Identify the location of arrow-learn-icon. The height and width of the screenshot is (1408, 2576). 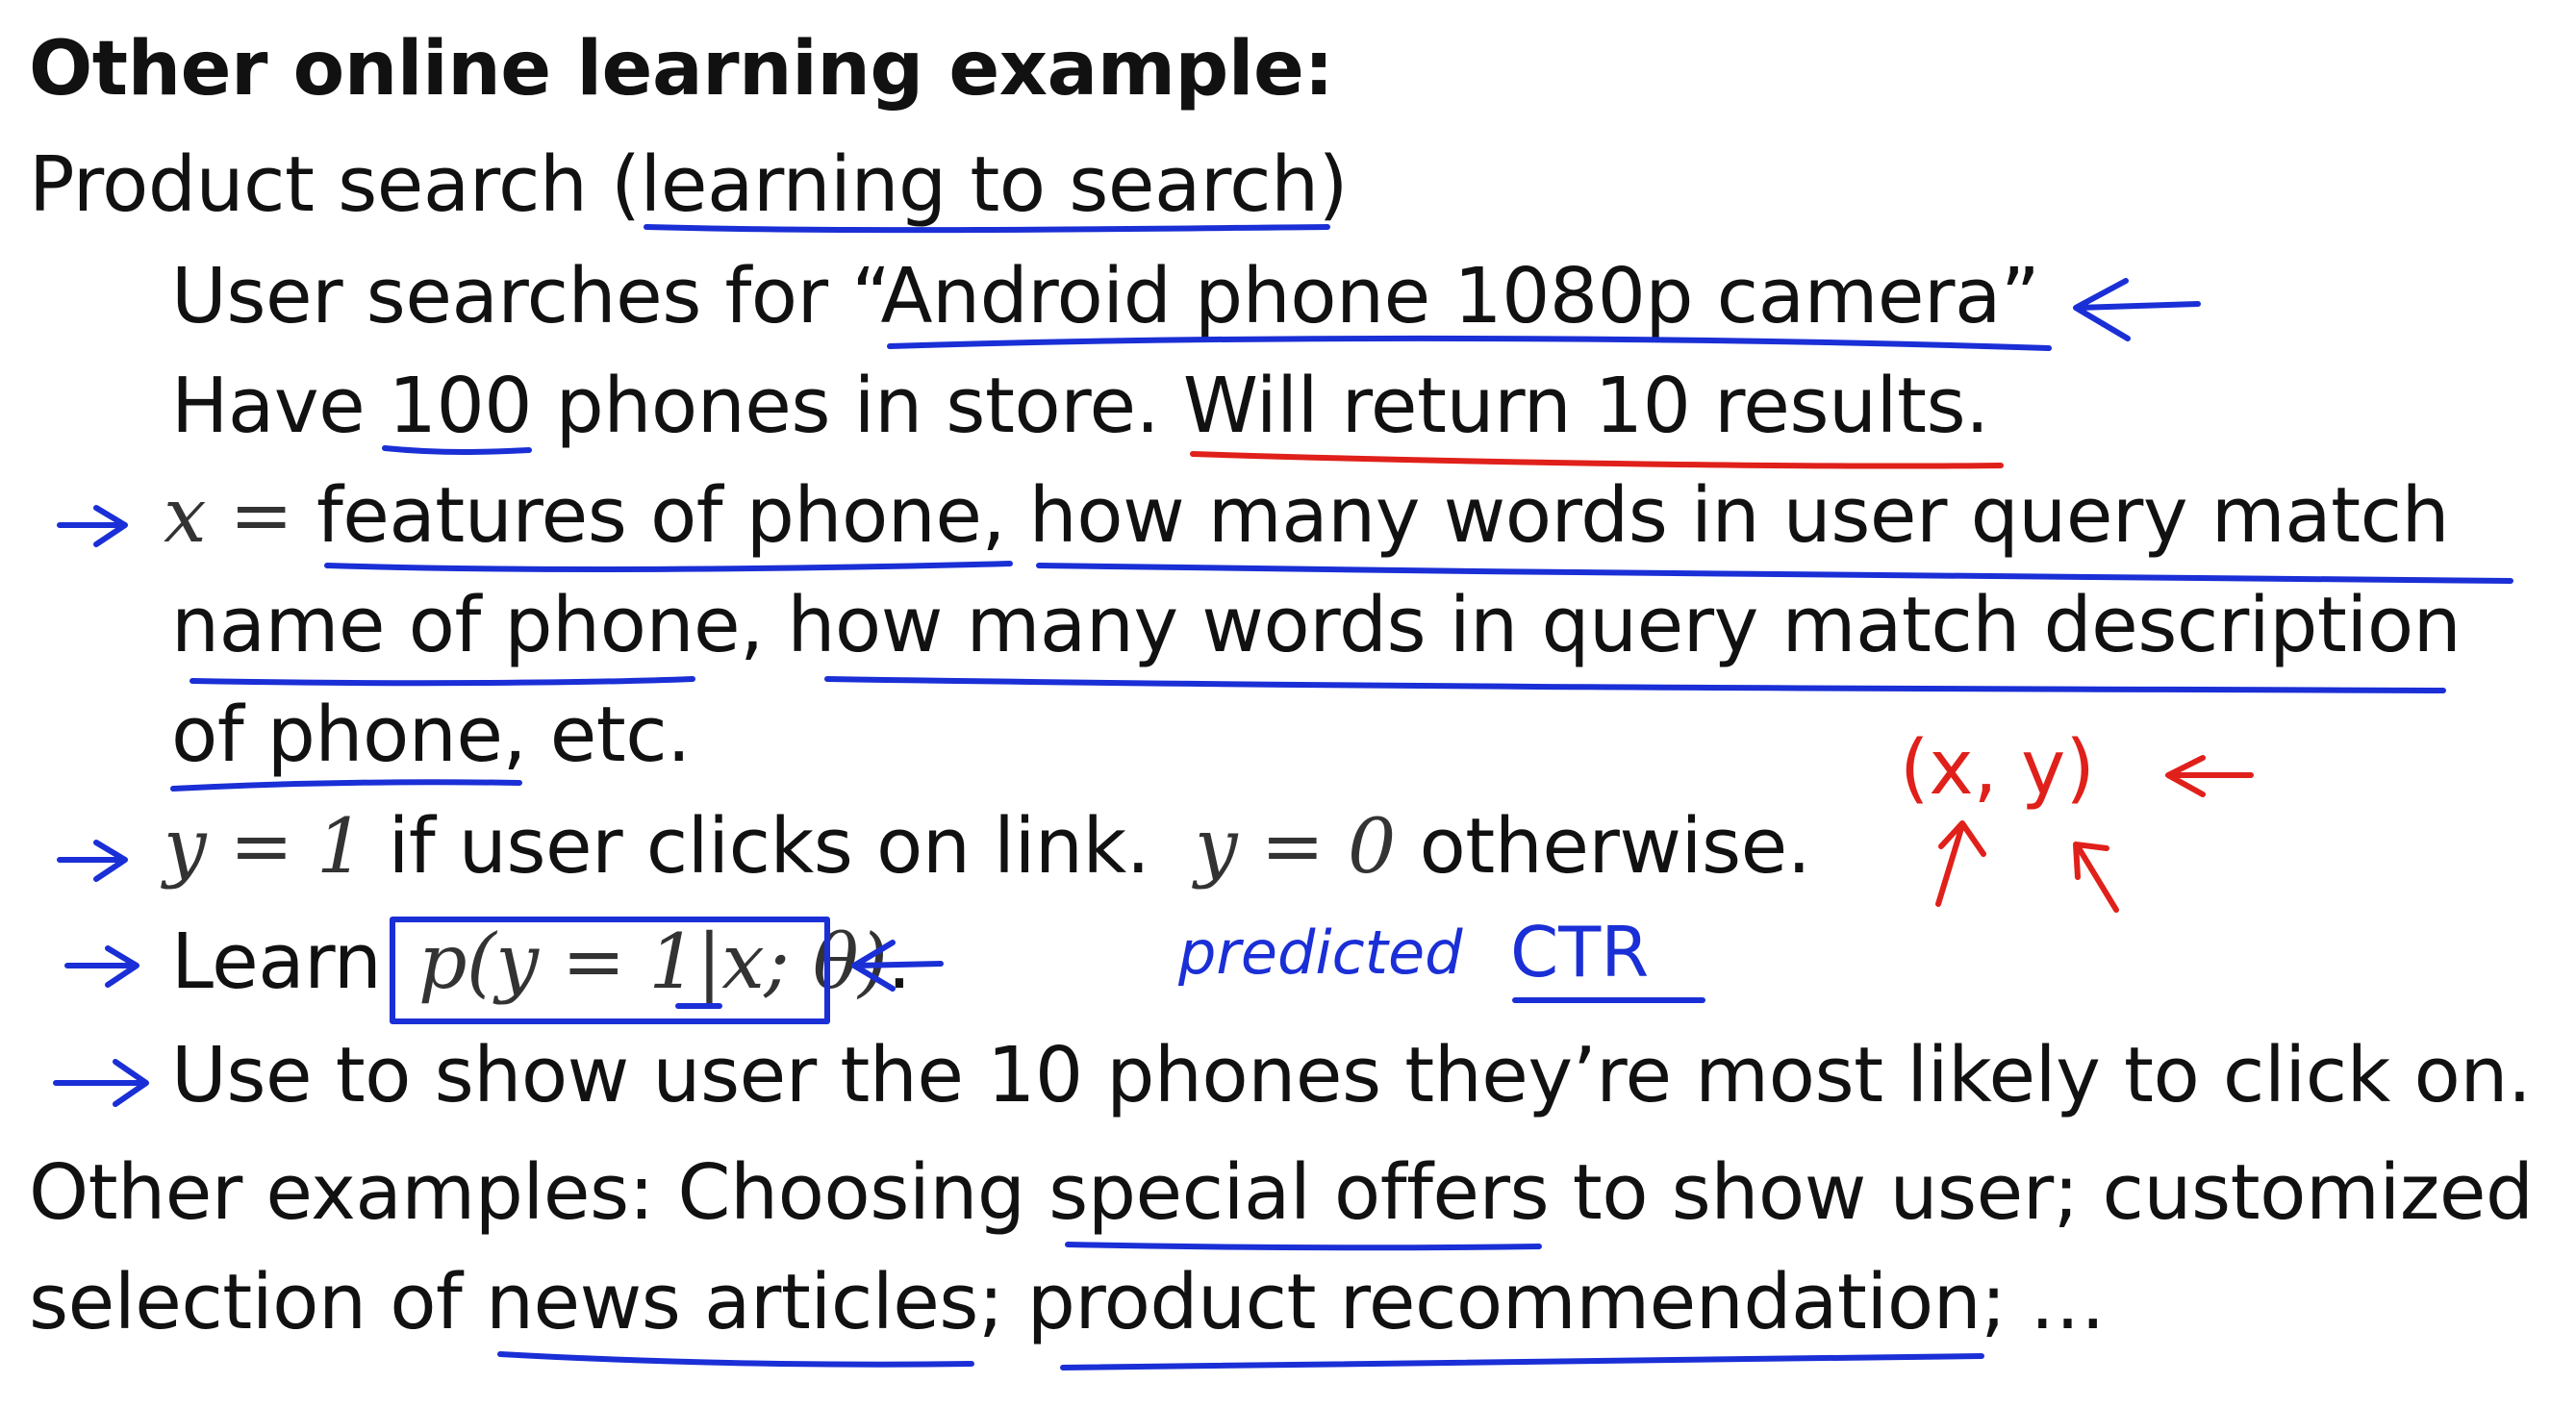
(101, 966).